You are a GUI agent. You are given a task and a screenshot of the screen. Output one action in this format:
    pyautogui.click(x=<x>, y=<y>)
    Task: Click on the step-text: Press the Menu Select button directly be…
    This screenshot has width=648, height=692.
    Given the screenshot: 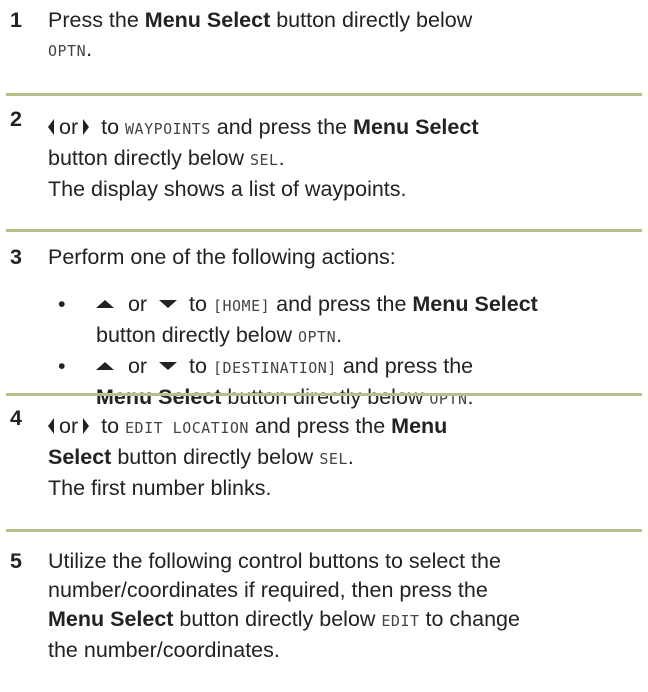 What is the action you would take?
    pyautogui.click(x=345, y=36)
    